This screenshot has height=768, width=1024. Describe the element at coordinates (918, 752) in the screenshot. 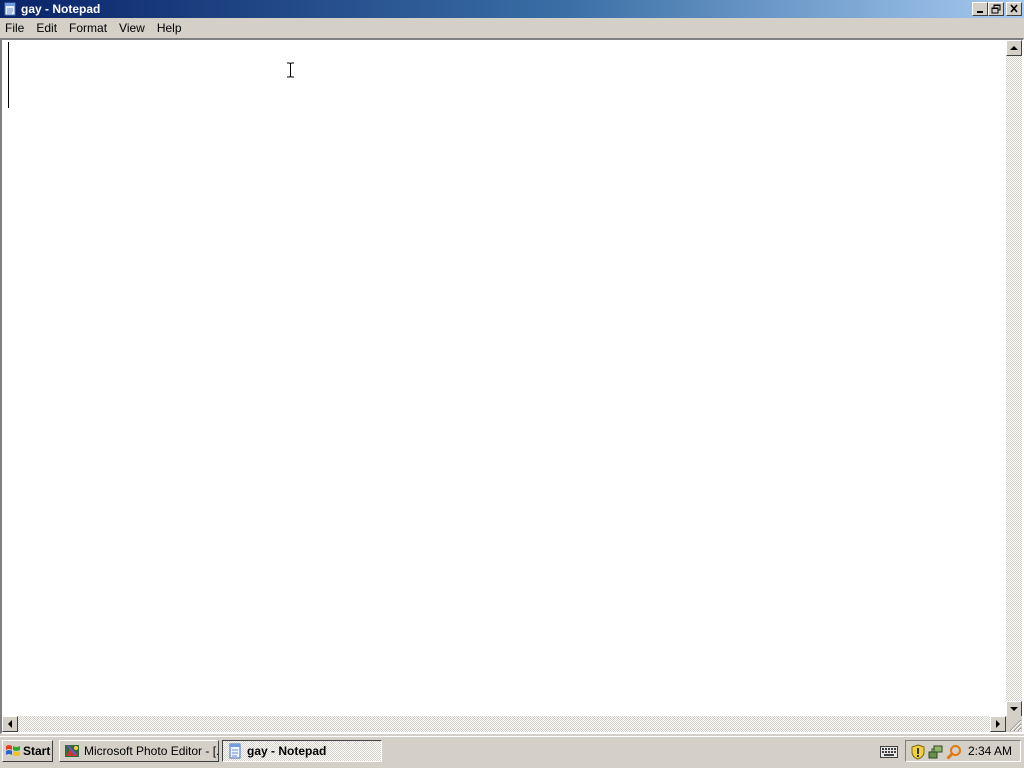

I see `shield-icon` at that location.